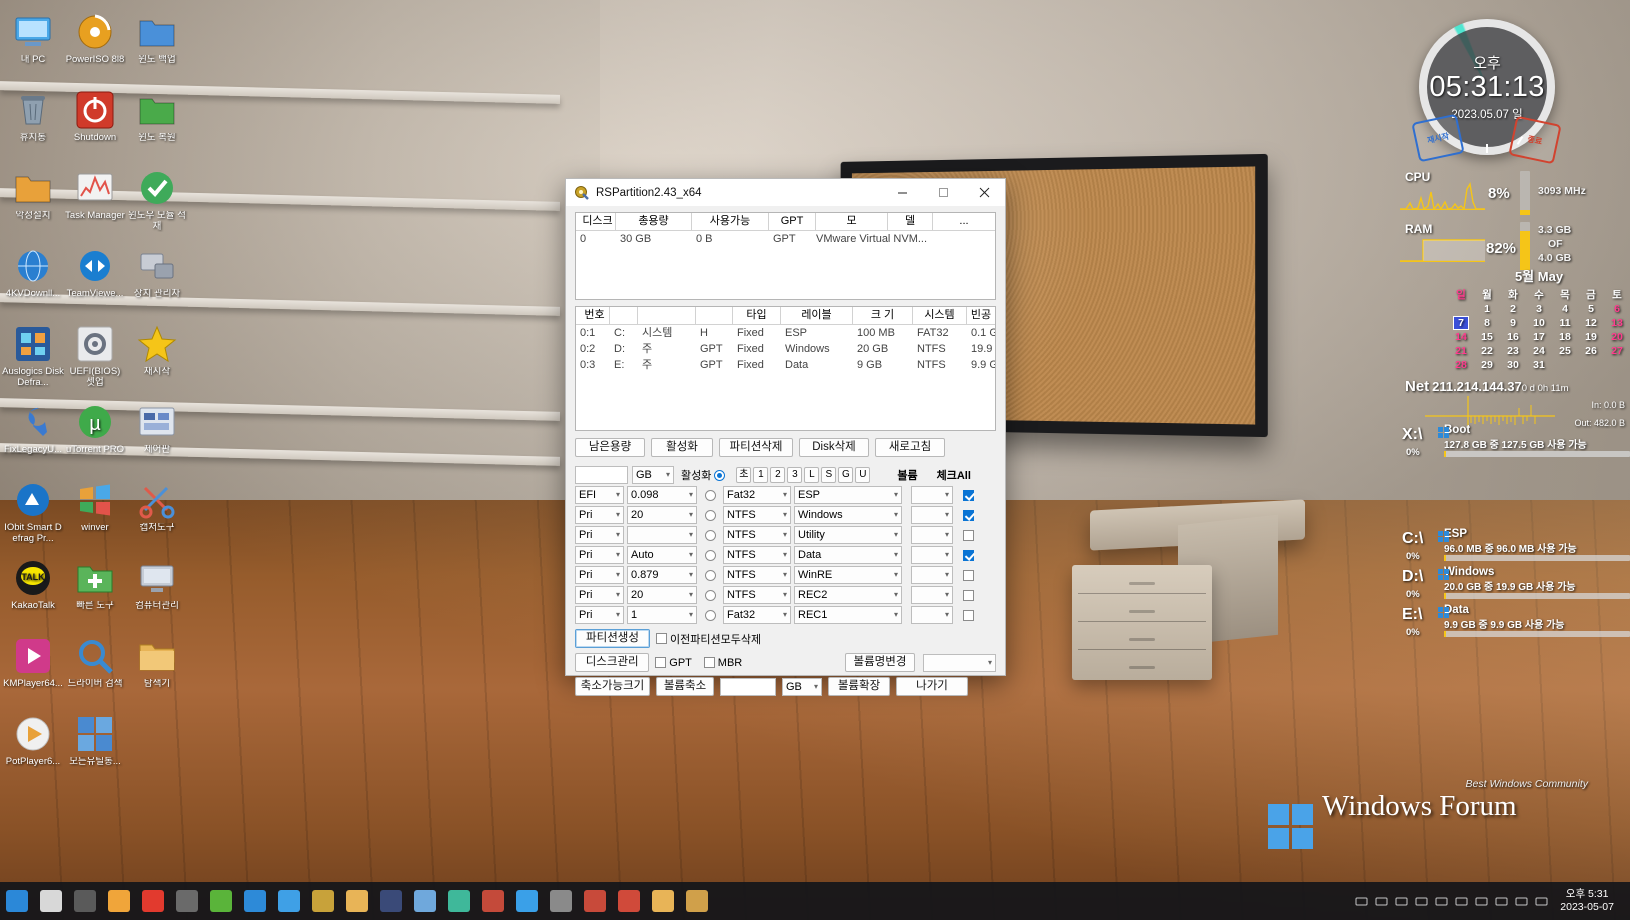 This screenshot has height=920, width=1630. What do you see at coordinates (848, 515) in the screenshot?
I see `partition-label-combo: Windows ▾` at bounding box center [848, 515].